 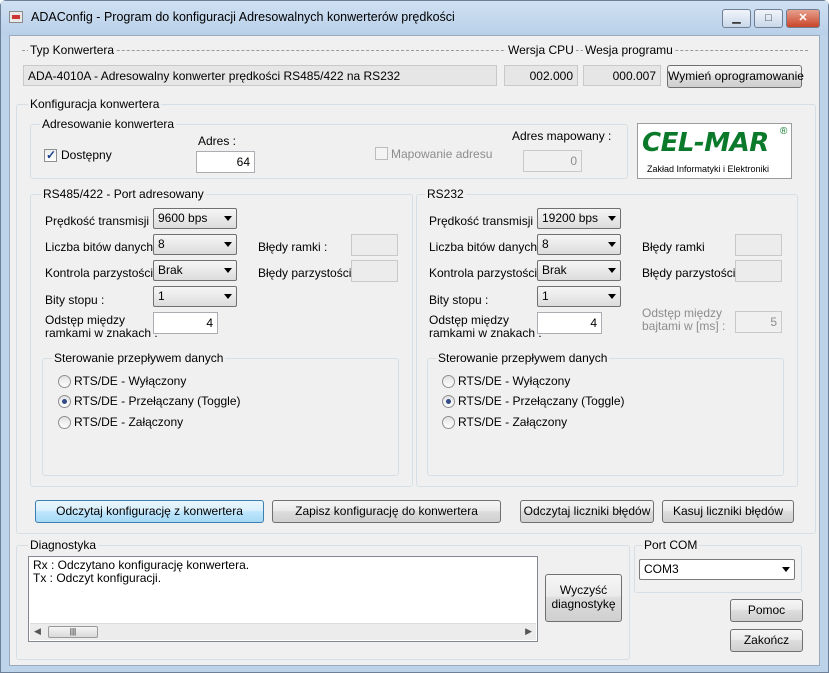 What do you see at coordinates (139, 358) in the screenshot?
I see `rs485-flow-label: Sterowanie przepływem danych` at bounding box center [139, 358].